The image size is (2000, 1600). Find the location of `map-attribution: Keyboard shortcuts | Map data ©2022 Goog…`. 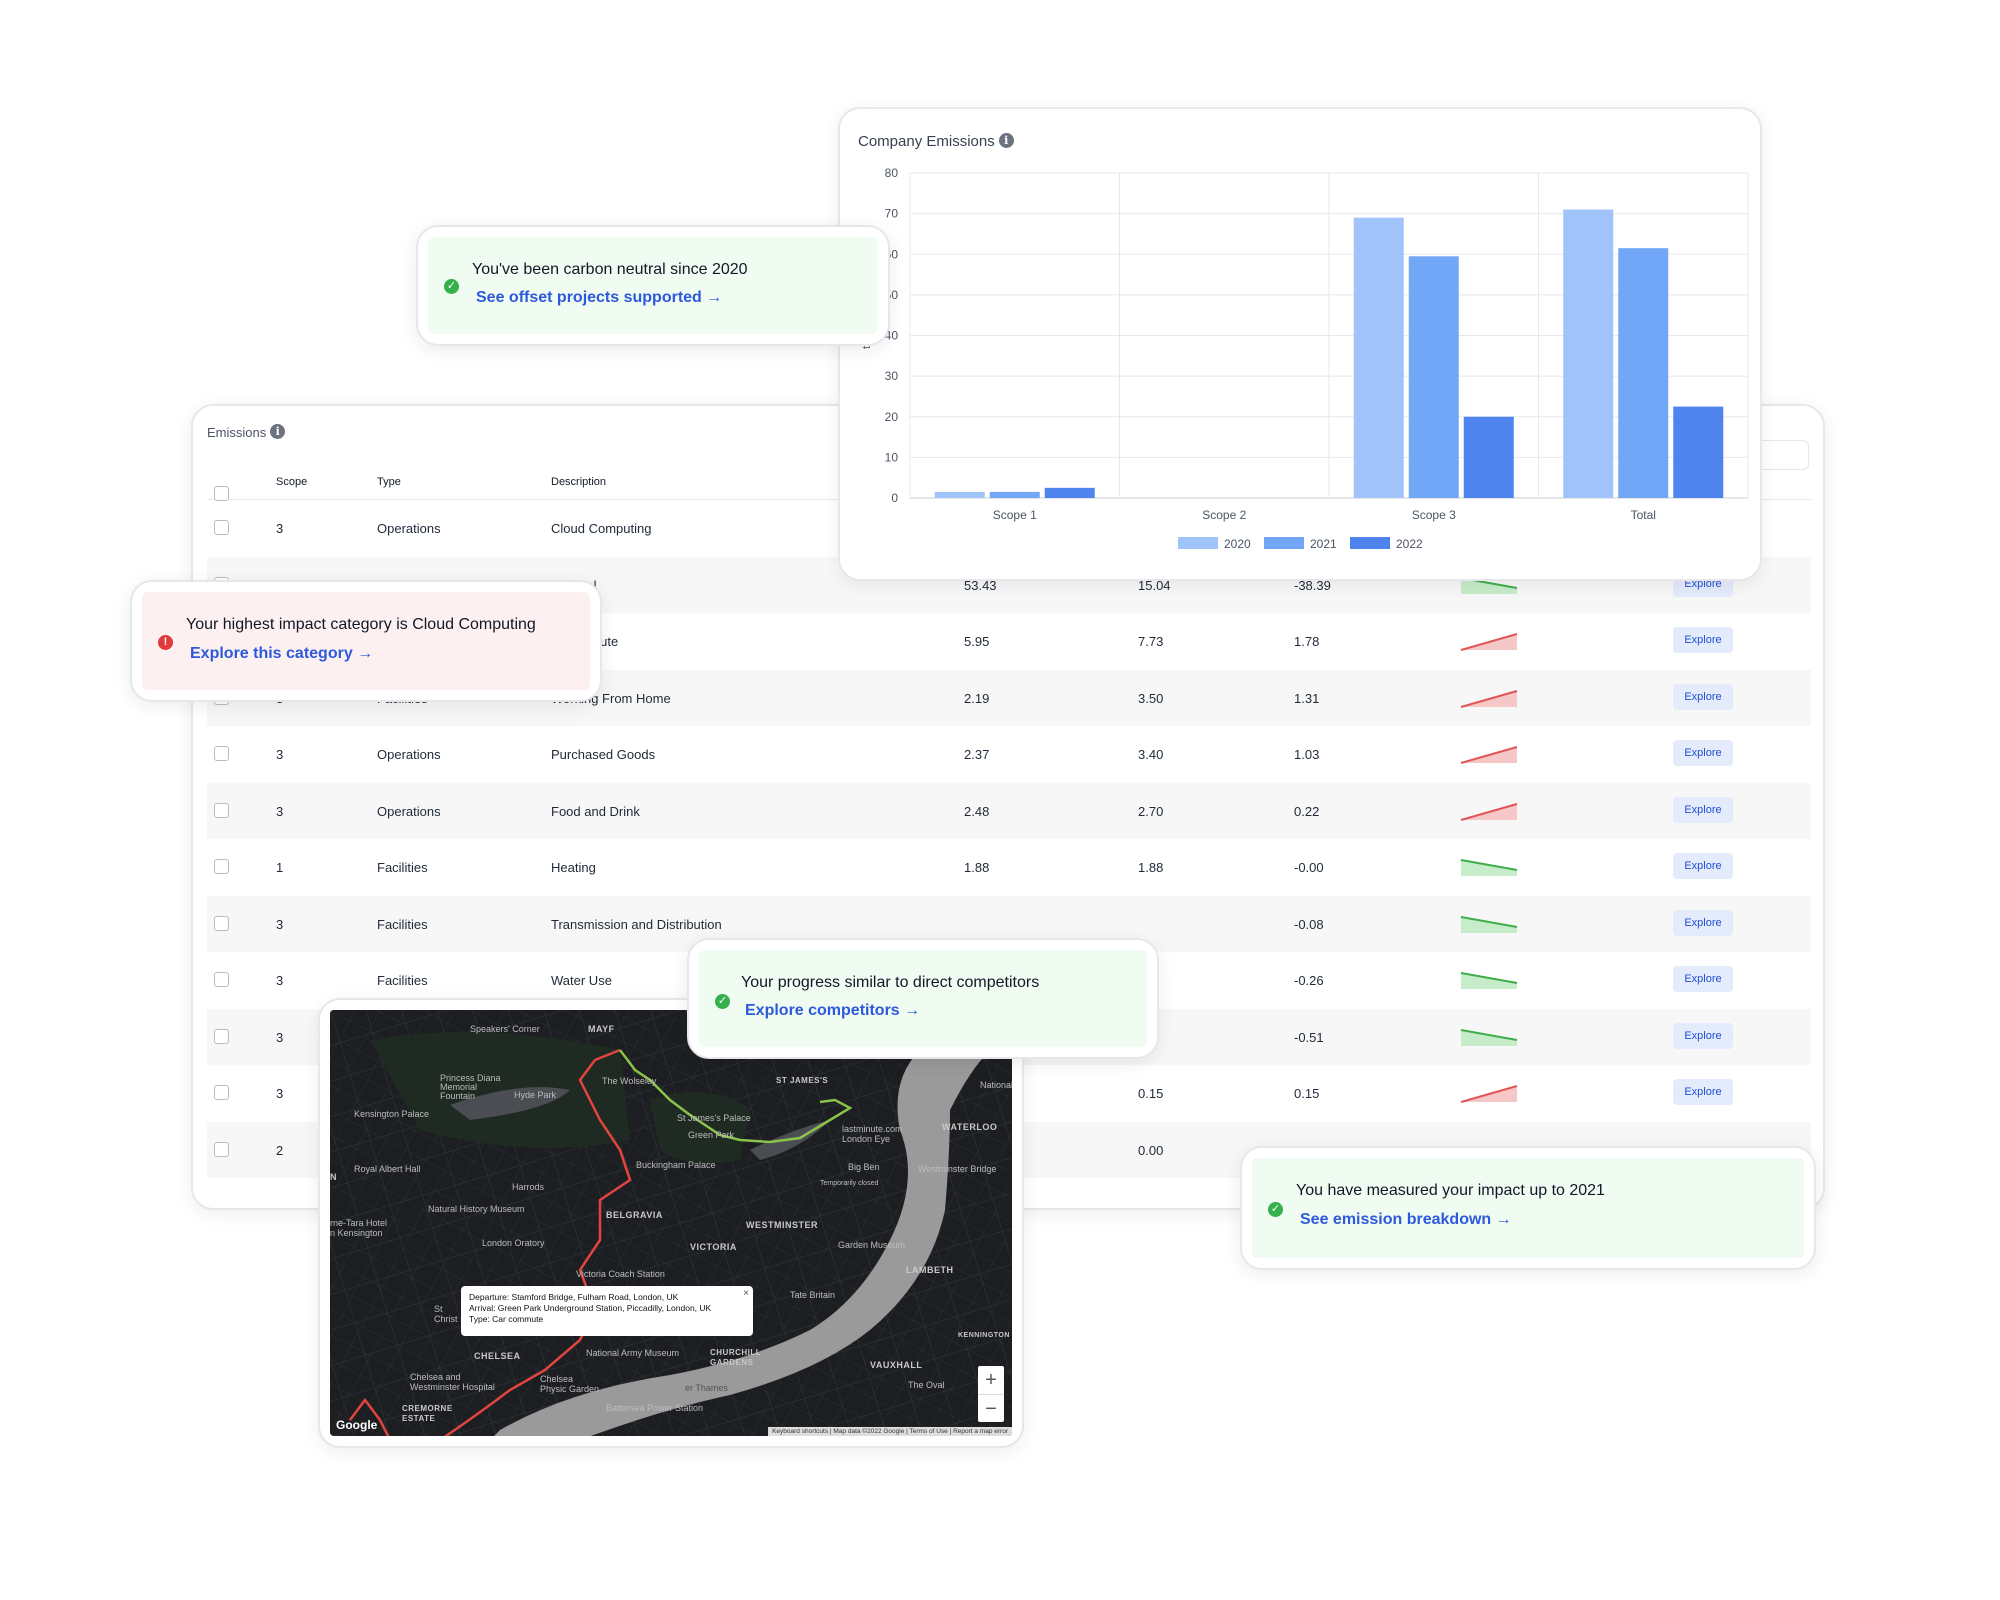

map-attribution: Keyboard shortcuts | Map data ©2022 Goog… is located at coordinates (890, 1431).